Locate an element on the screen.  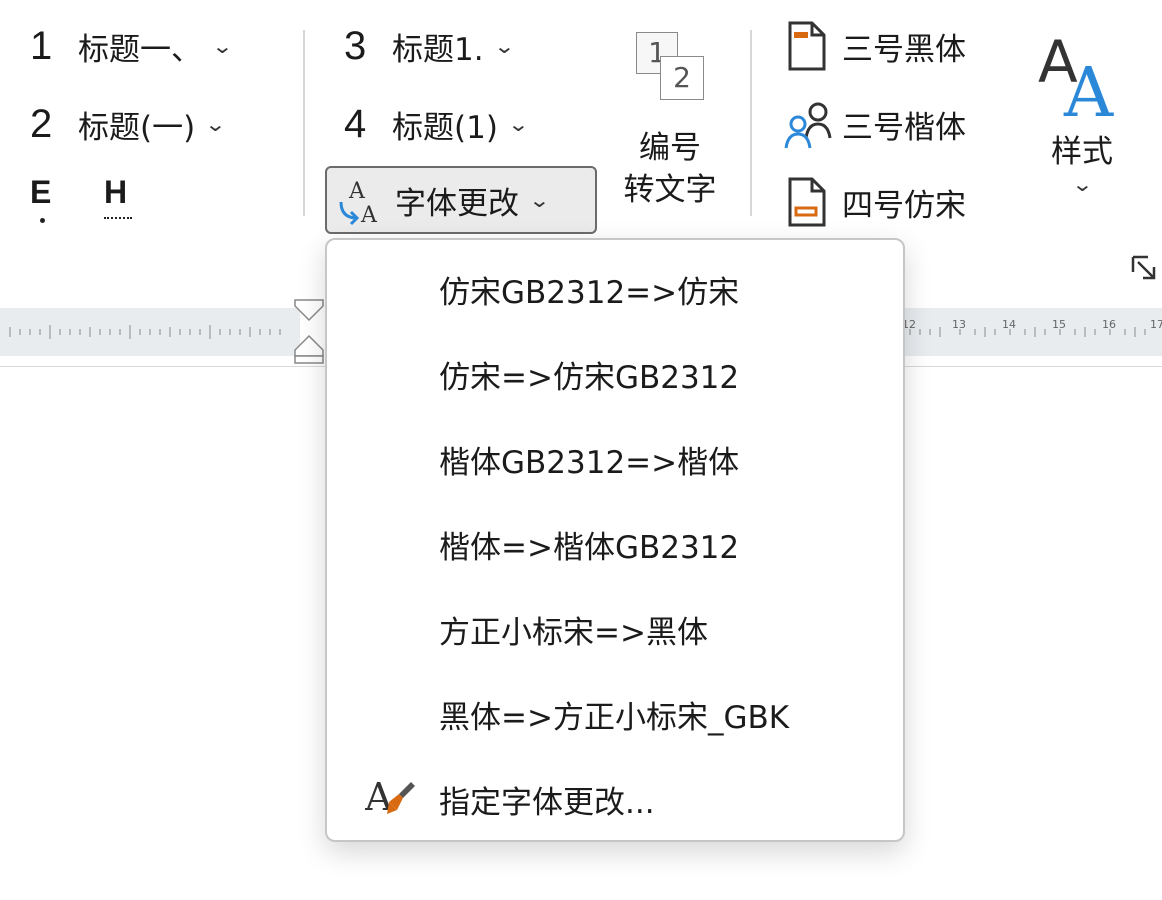
number-to-text-button: 1 2 编号 转文字 is located at coordinates (670, 118).